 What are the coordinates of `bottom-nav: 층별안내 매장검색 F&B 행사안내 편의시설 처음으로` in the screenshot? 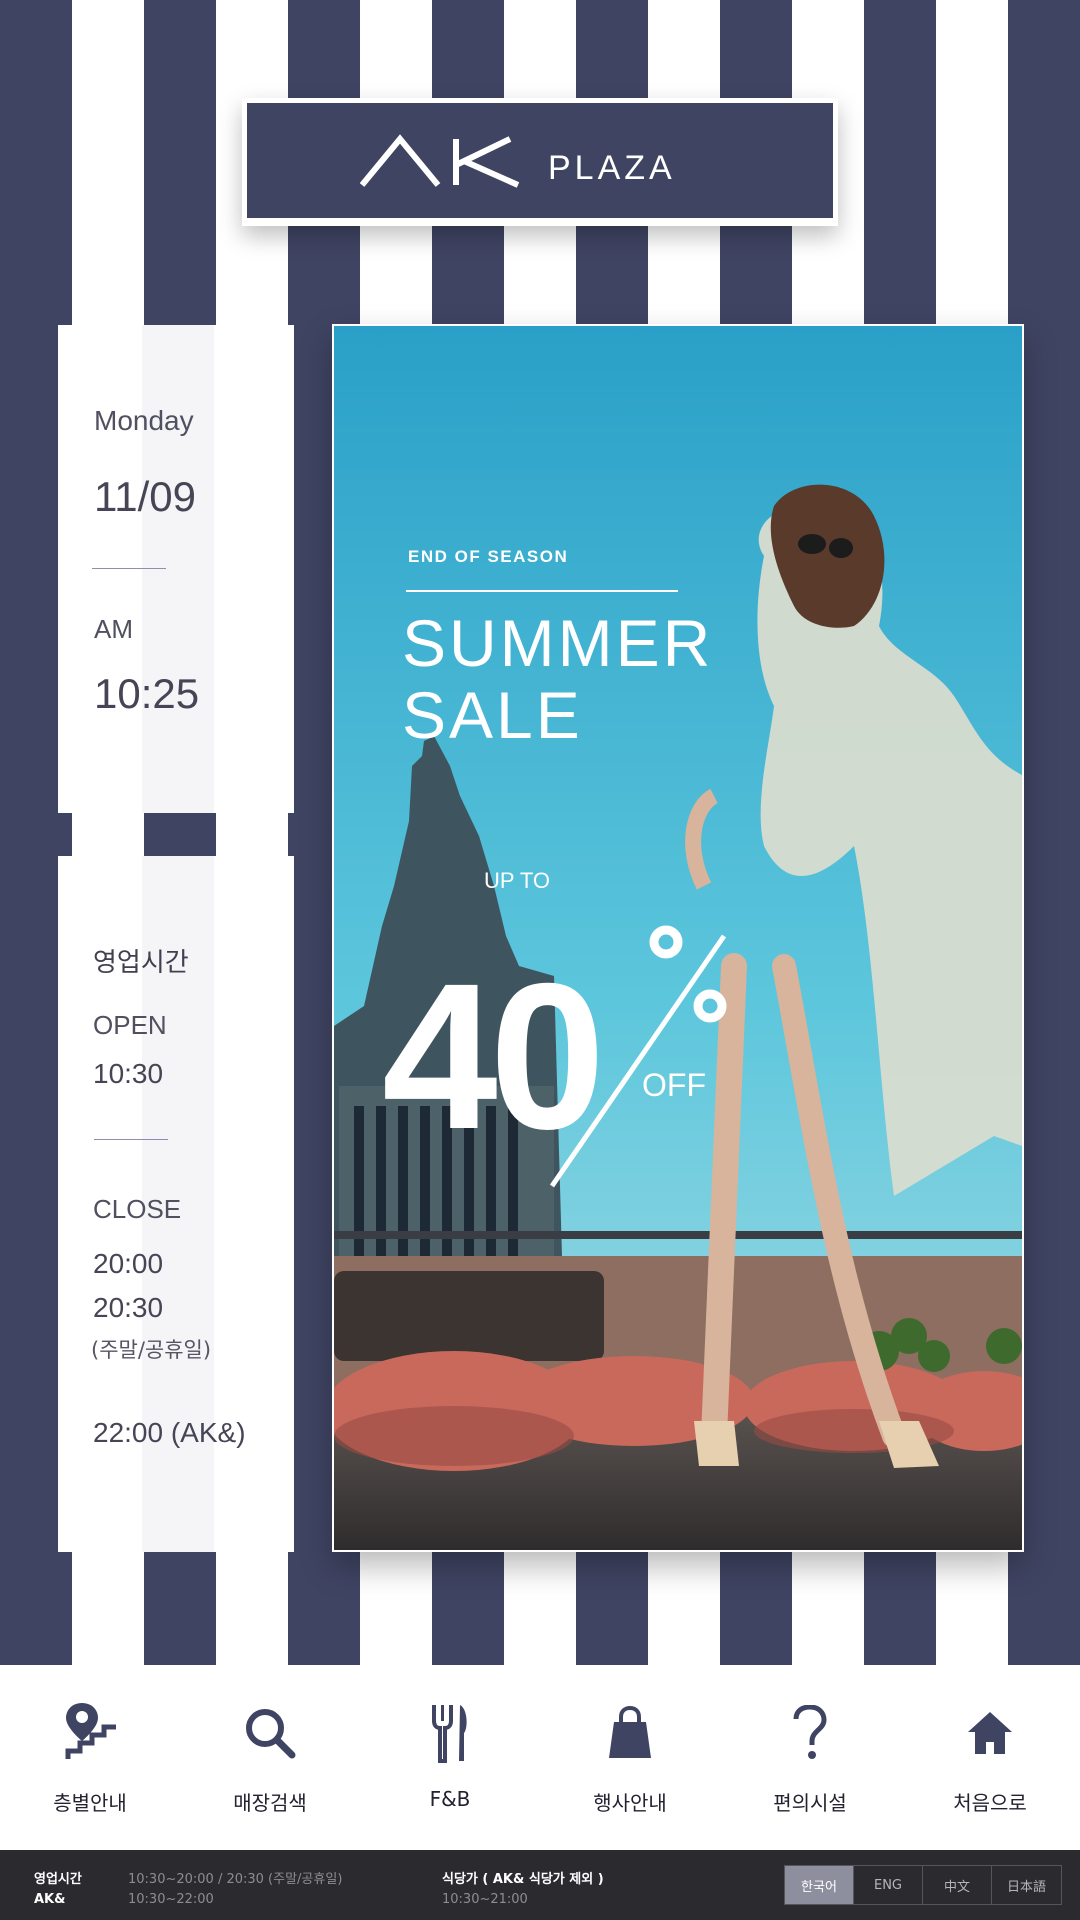 It's located at (540, 1757).